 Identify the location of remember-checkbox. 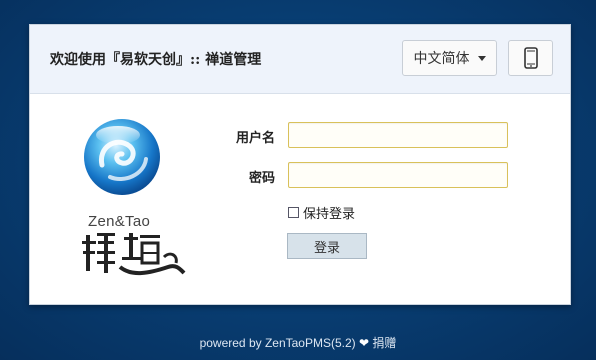
(293, 212).